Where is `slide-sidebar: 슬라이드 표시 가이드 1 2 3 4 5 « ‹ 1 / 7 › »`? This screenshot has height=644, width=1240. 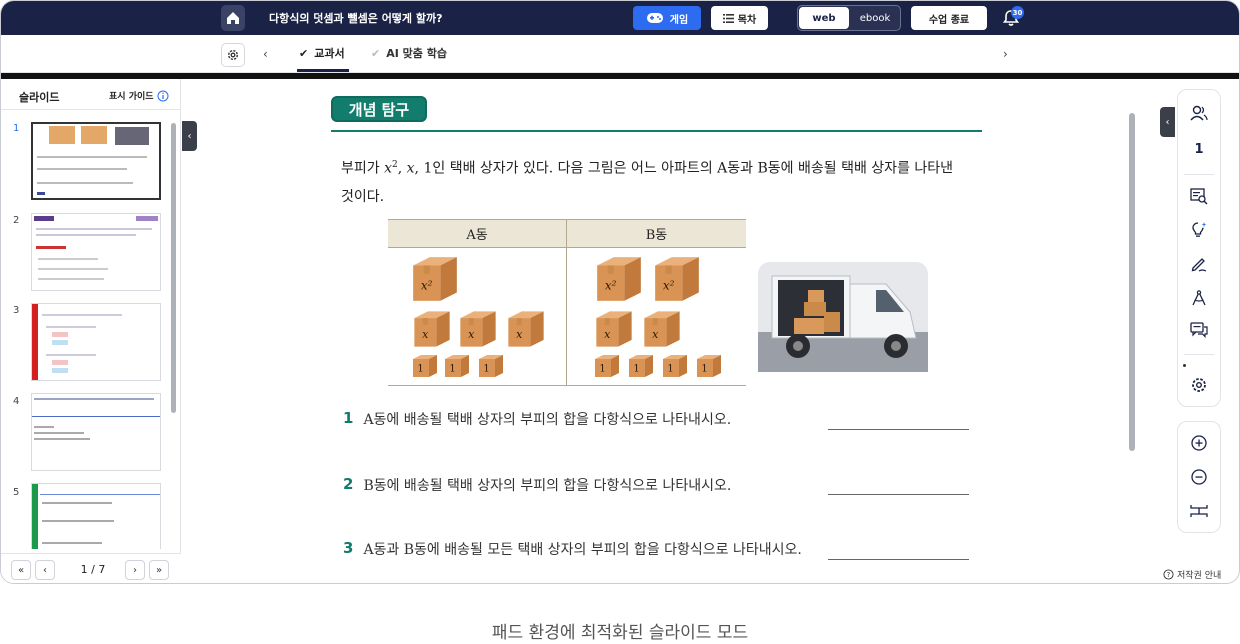
slide-sidebar: 슬라이드 표시 가이드 1 2 3 4 5 « ‹ 1 / 7 › » is located at coordinates (91, 331).